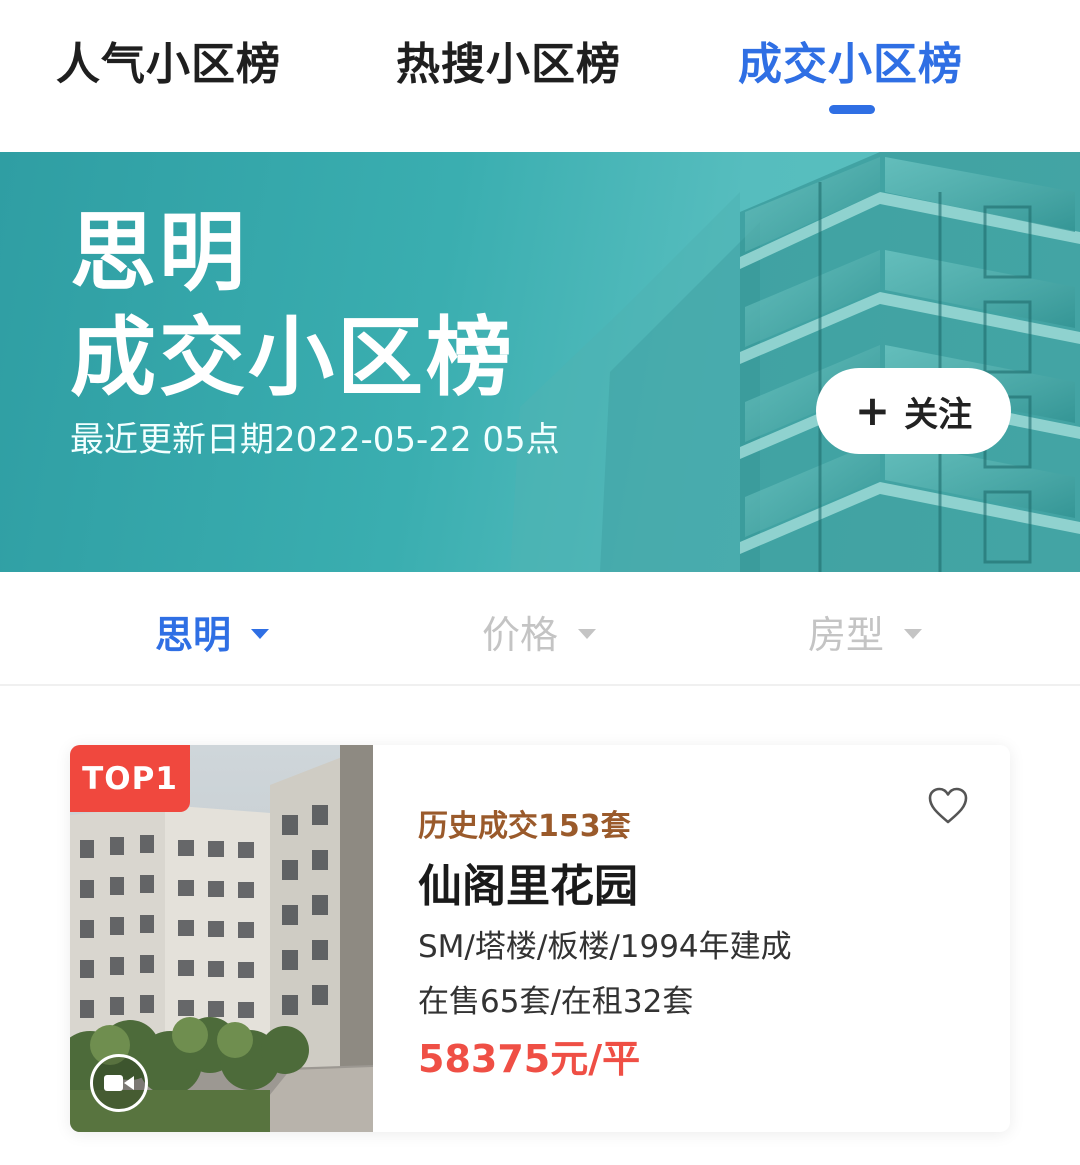 Image resolution: width=1080 pixels, height=1165 pixels. What do you see at coordinates (852, 109) in the screenshot?
I see `active-tab-indicator` at bounding box center [852, 109].